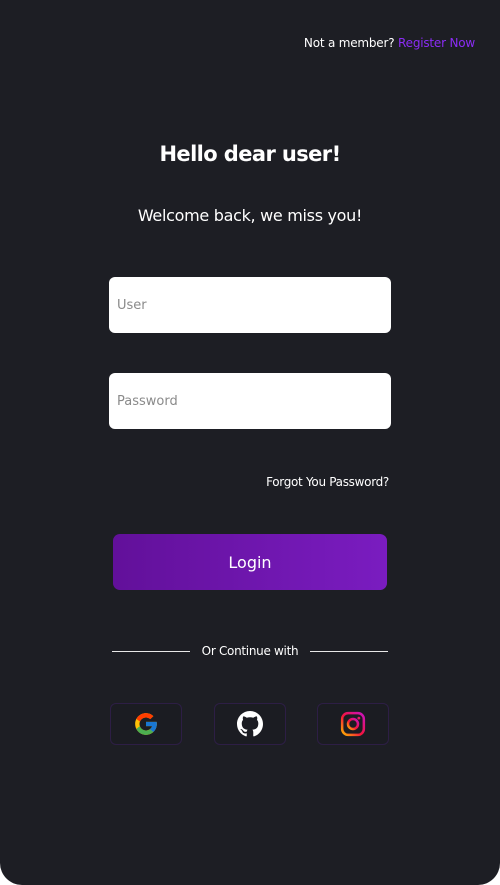 The height and width of the screenshot is (885, 500). Describe the element at coordinates (250, 154) in the screenshot. I see `page-title: Hello dear user!` at that location.